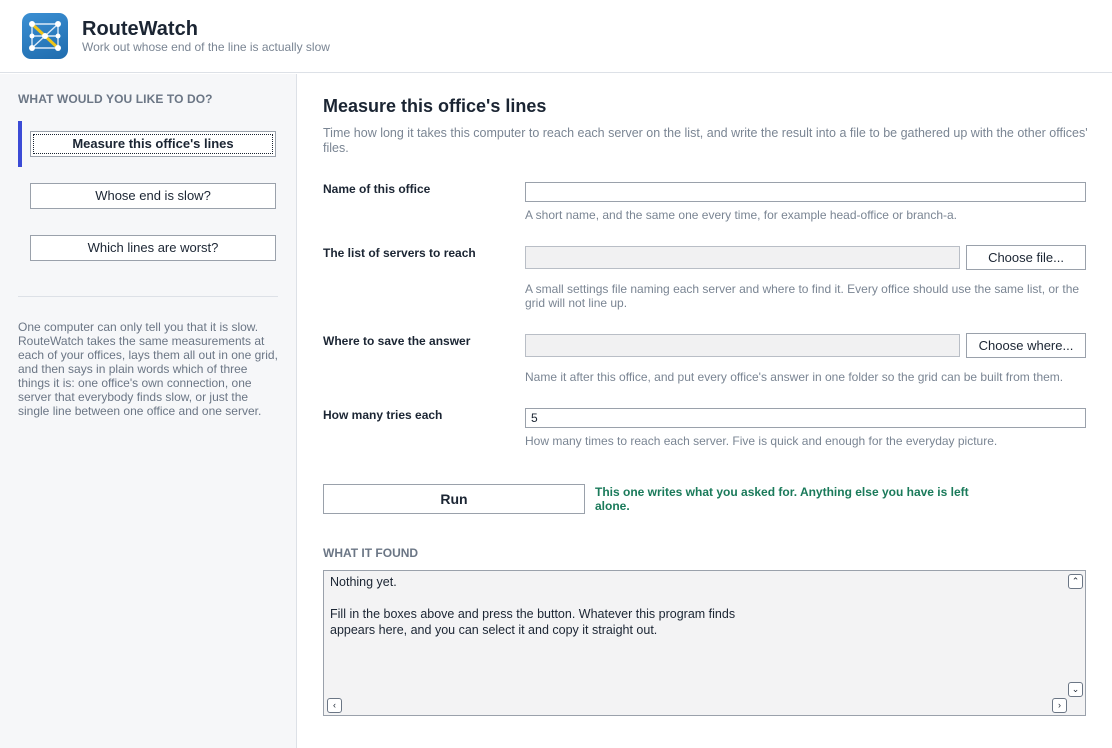  Describe the element at coordinates (153, 196) in the screenshot. I see `sidebar-item-whose-end-slow: Whose end is slow?` at that location.